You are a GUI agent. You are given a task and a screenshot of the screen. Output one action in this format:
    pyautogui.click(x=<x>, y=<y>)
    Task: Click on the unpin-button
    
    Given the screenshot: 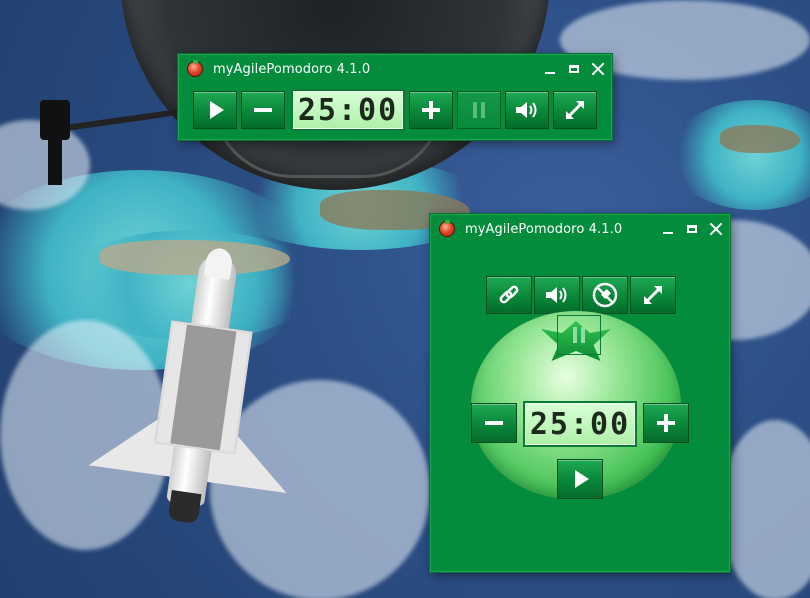 What is the action you would take?
    pyautogui.click(x=605, y=295)
    